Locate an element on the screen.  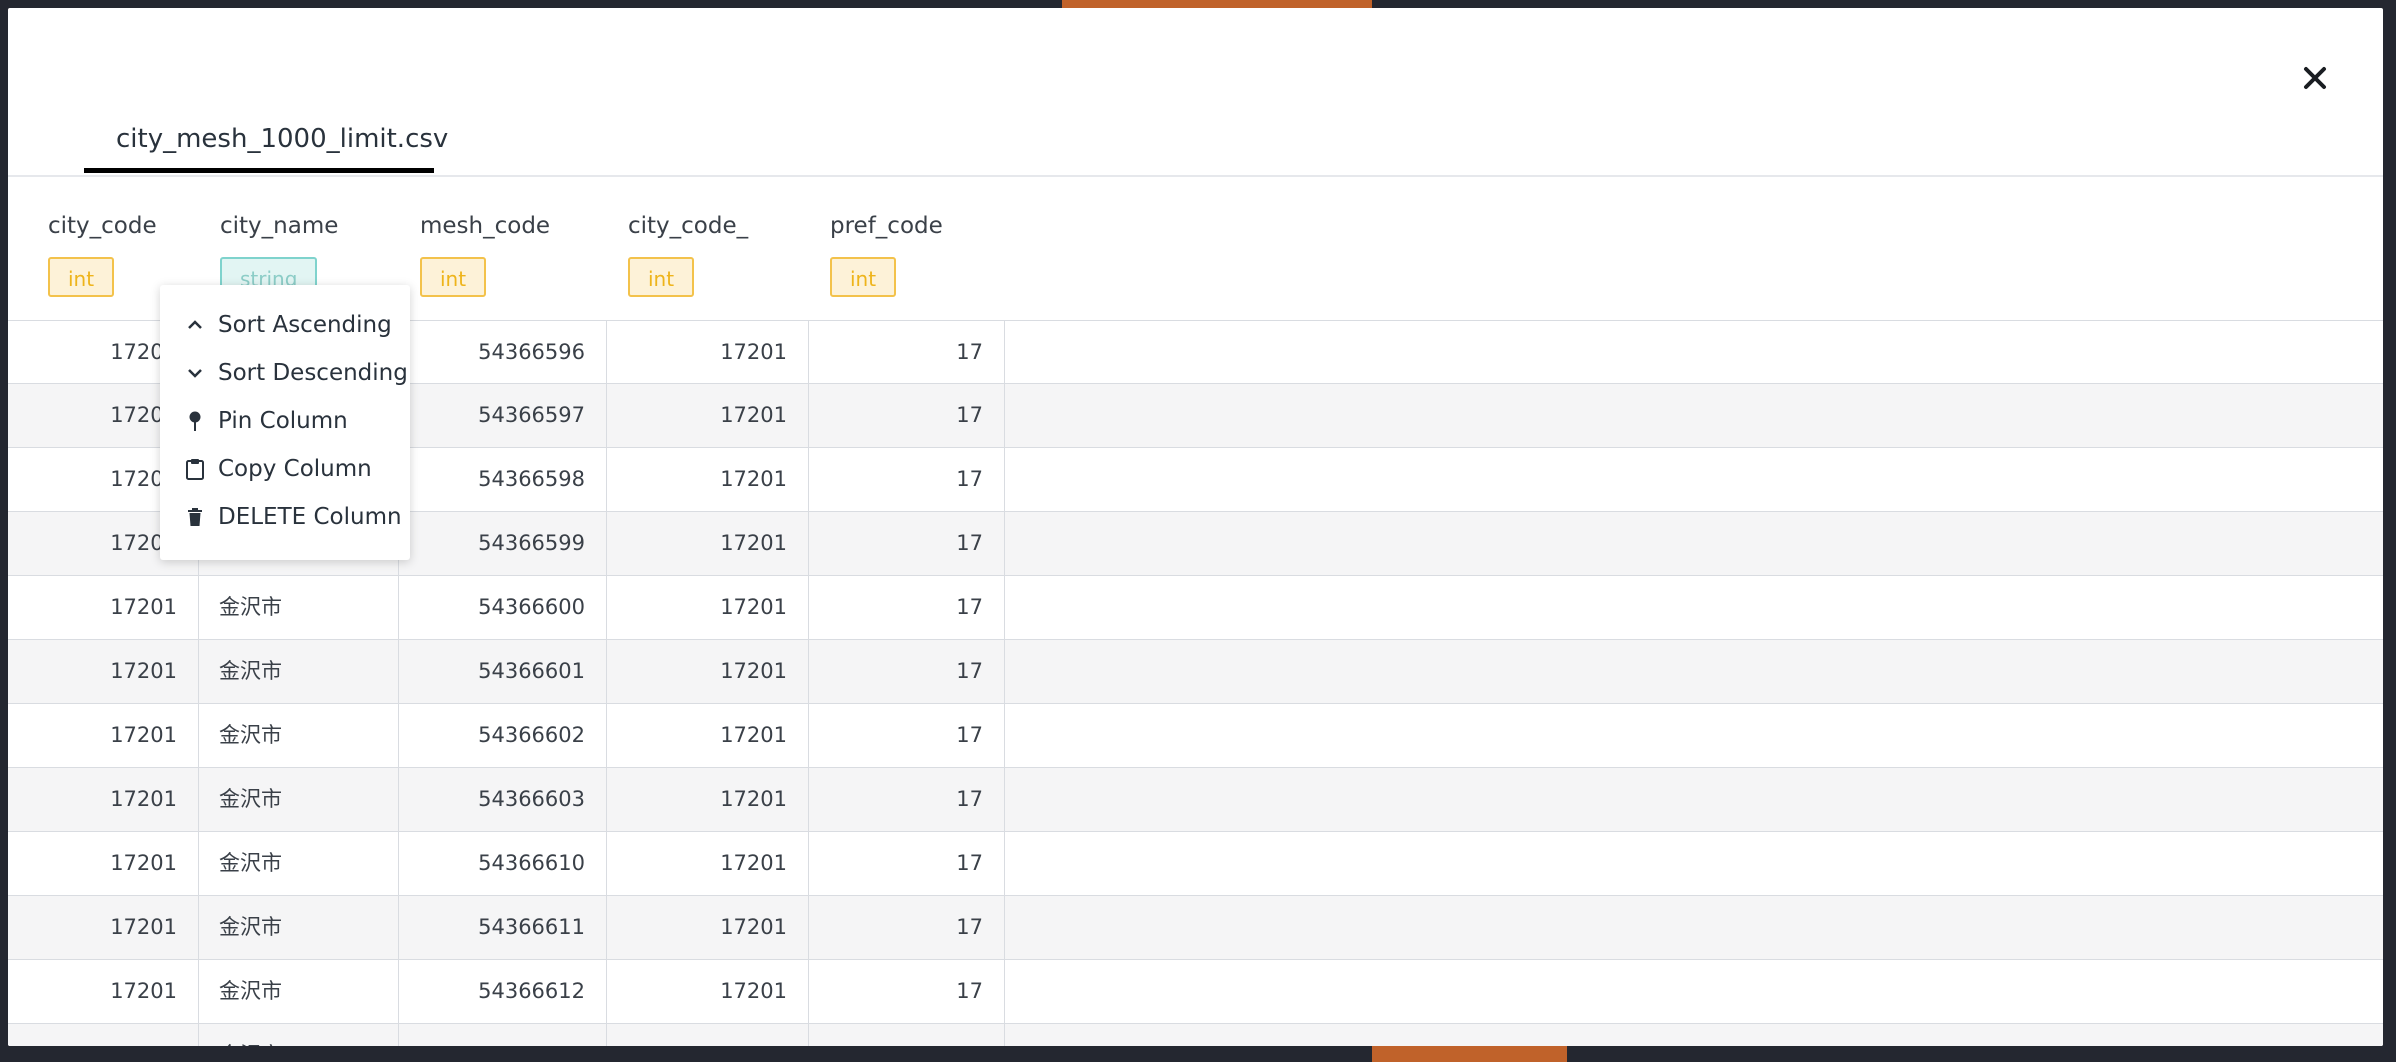
delete-column-menu-item: DELETE Column is located at coordinates (285, 517).